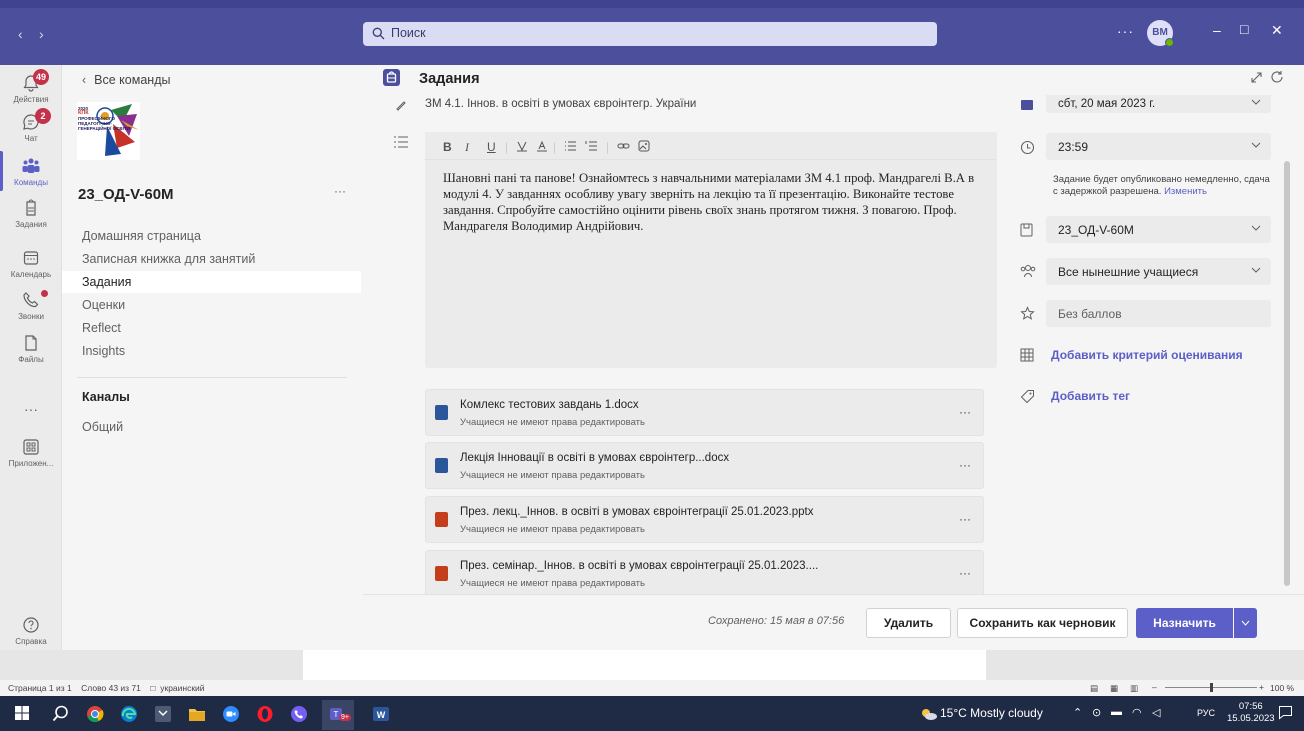 This screenshot has width=1304, height=731. I want to click on edge-icon, so click(129, 714).